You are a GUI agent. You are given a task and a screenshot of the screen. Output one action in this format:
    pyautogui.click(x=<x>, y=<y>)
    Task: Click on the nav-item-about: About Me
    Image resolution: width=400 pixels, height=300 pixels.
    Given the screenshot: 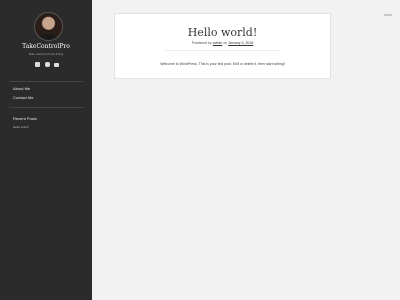 What is the action you would take?
    pyautogui.click(x=21, y=88)
    